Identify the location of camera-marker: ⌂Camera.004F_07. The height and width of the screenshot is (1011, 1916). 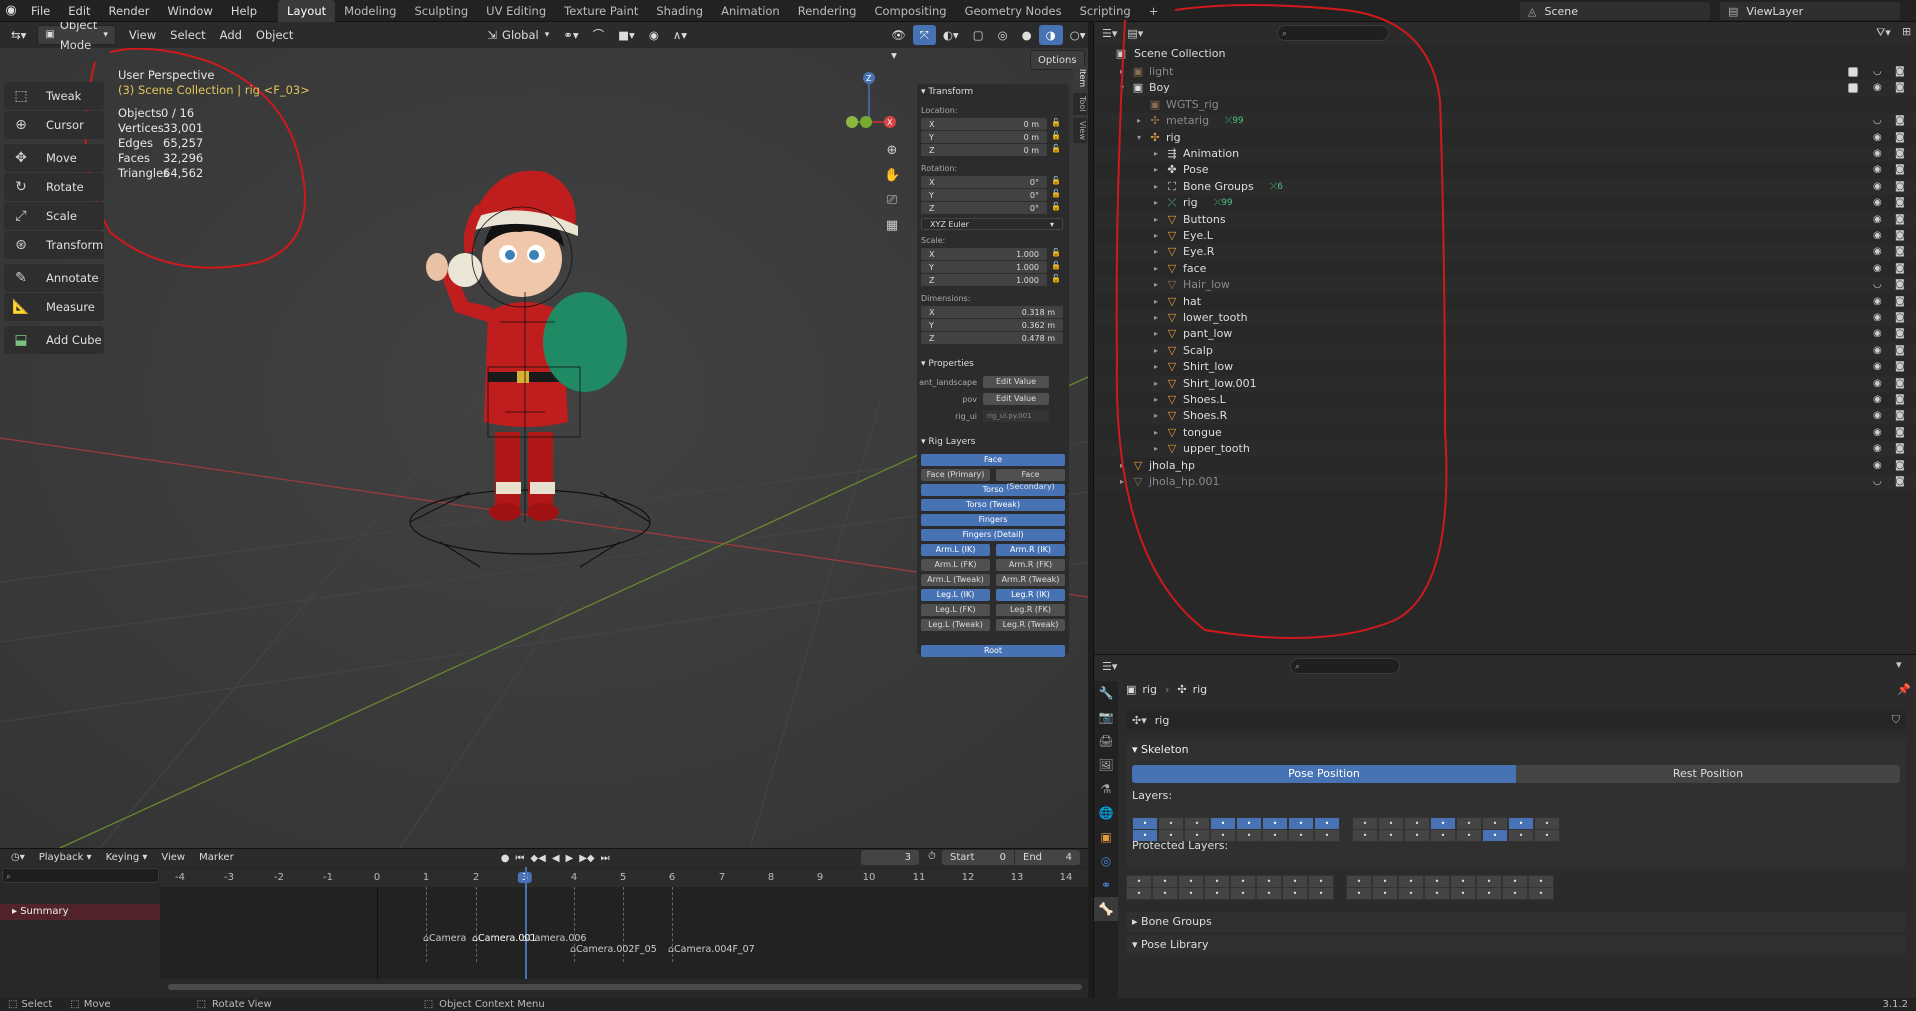
(711, 949).